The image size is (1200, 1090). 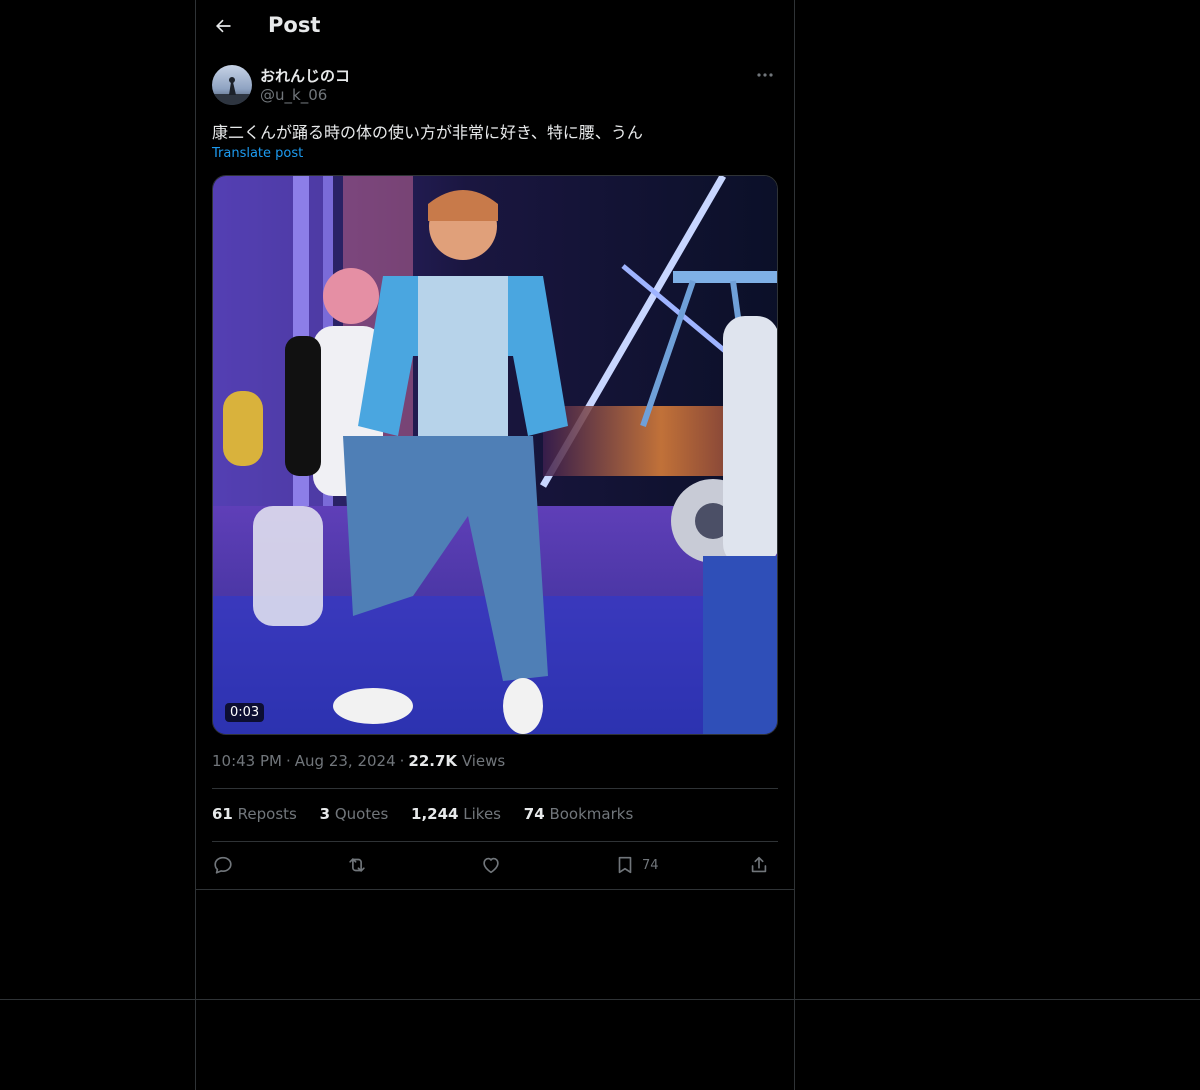 I want to click on reply-icon, so click(x=223, y=865).